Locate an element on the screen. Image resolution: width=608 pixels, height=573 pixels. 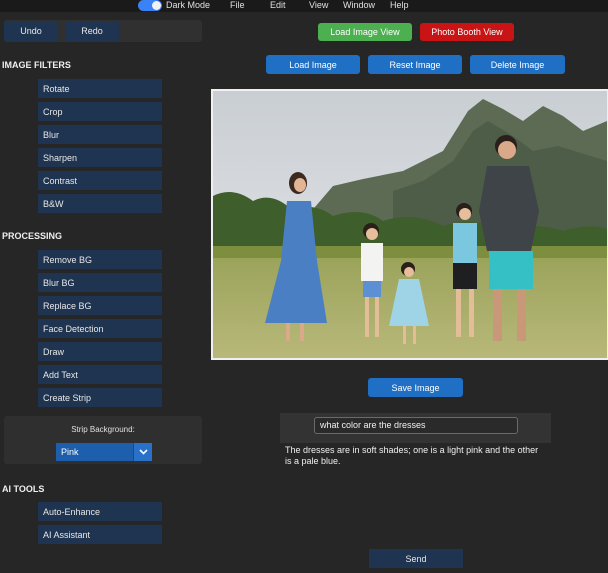
ai-tools-title: AI TOOLS is located at coordinates (23, 489).